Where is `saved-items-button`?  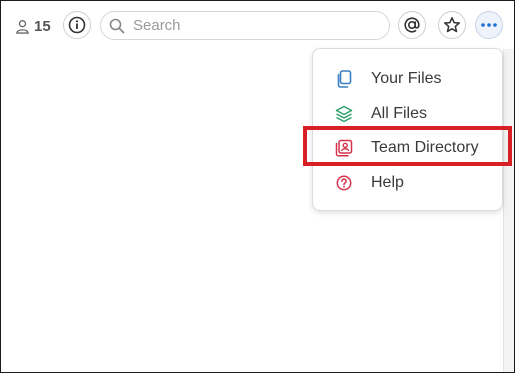 saved-items-button is located at coordinates (452, 25).